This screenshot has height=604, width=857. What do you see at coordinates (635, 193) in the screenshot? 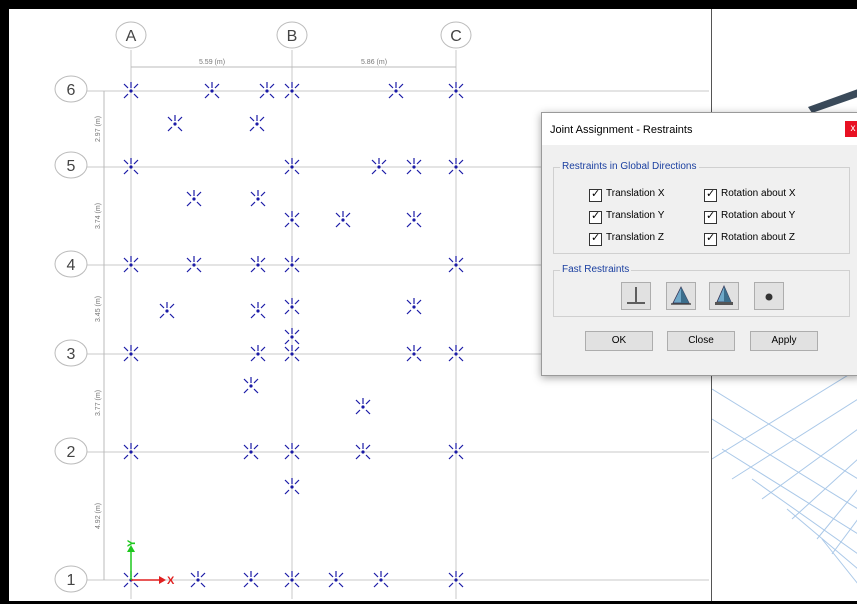
I see `translation-x-label: Translation X` at bounding box center [635, 193].